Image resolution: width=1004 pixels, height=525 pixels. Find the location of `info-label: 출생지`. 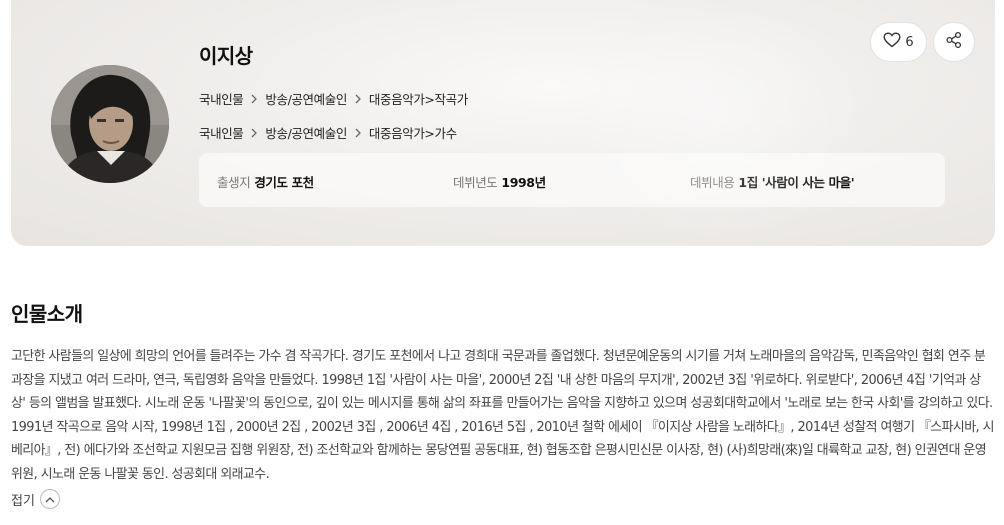

info-label: 출생지 is located at coordinates (234, 182).